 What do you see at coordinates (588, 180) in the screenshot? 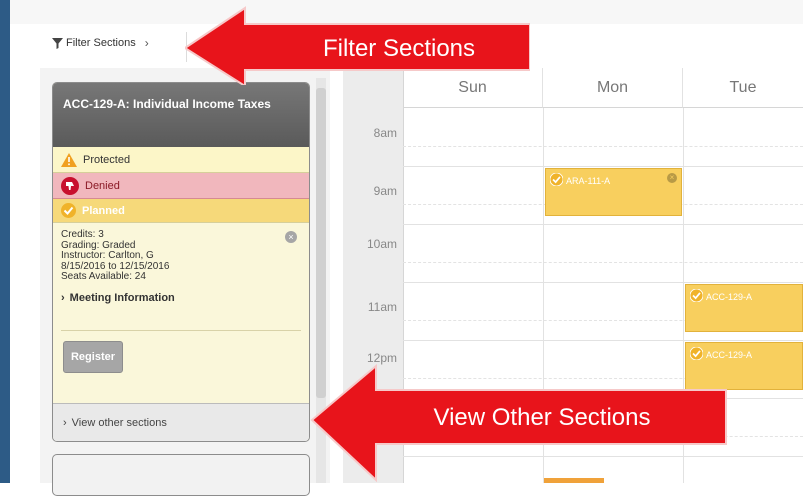
I see `event-label: ARA-111-A` at bounding box center [588, 180].